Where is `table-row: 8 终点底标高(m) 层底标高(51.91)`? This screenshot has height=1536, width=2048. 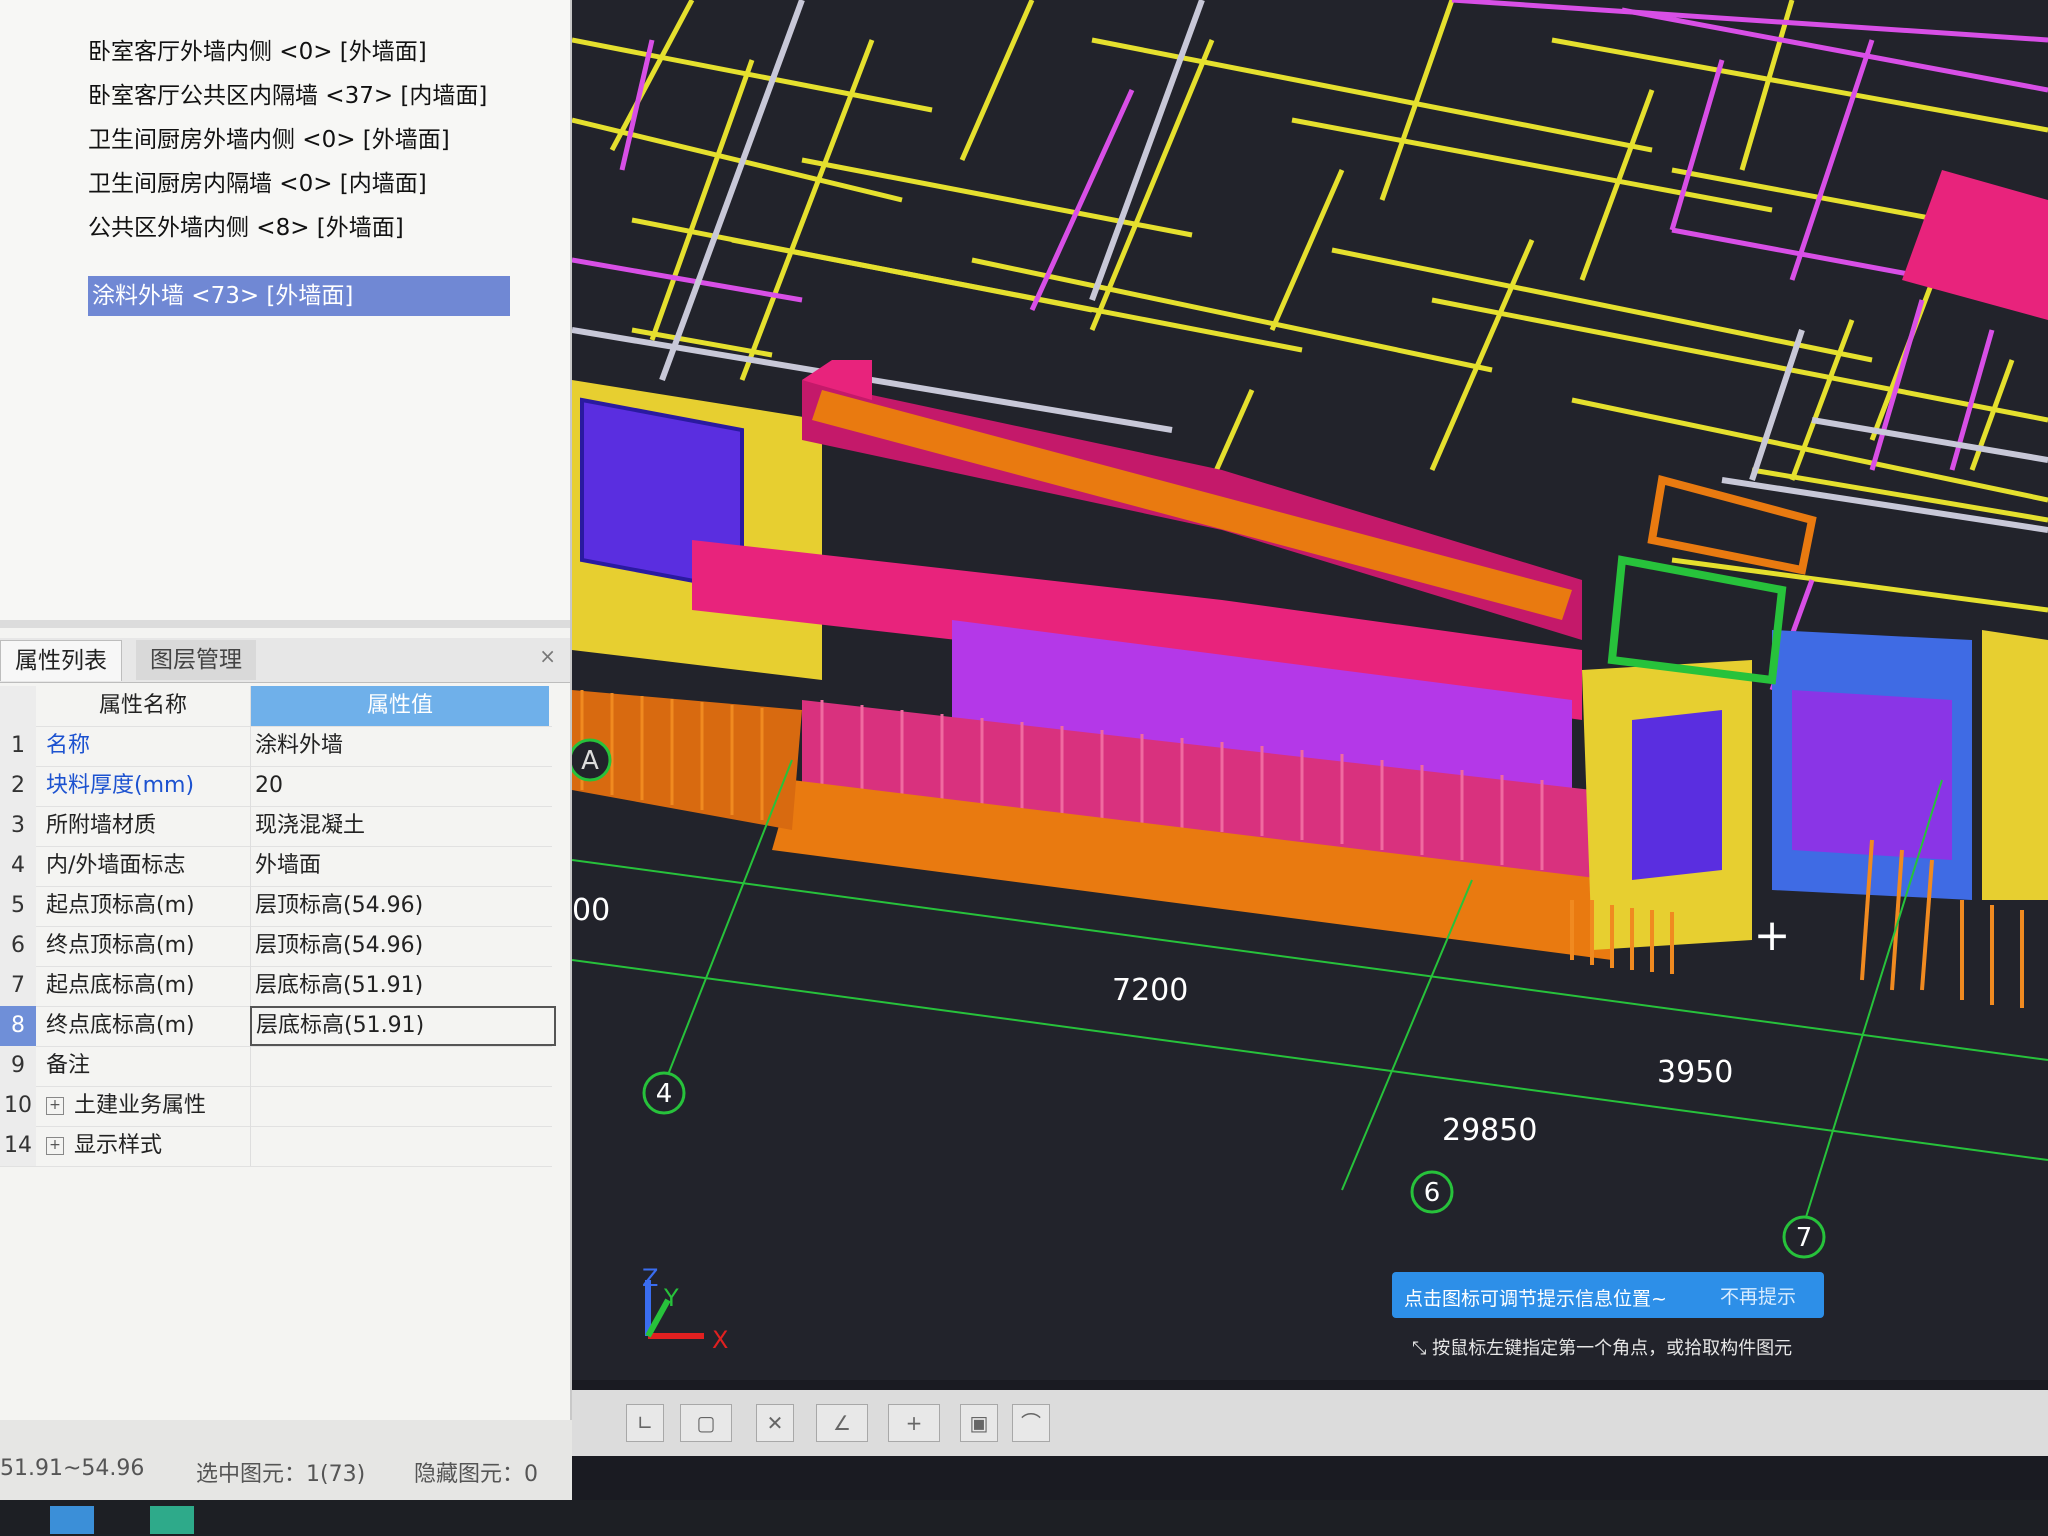
table-row: 8 终点底标高(m) 层底标高(51.91) is located at coordinates (278, 1026).